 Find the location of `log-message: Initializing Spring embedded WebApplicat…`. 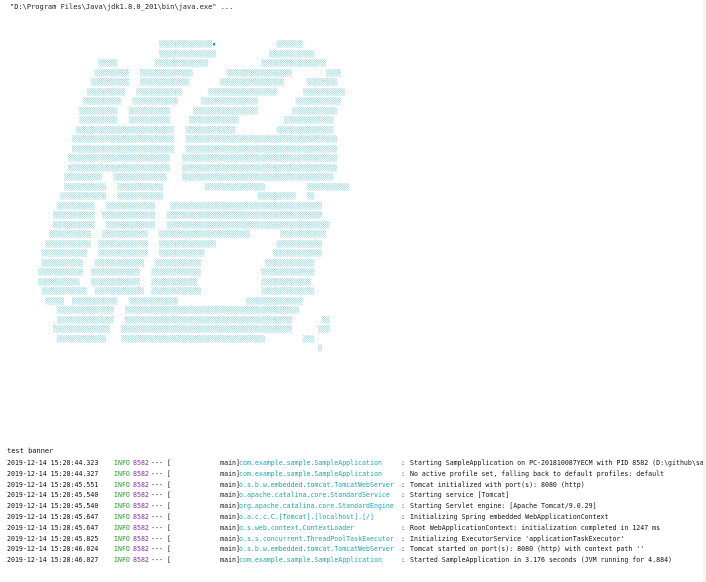

log-message: Initializing Spring embedded WebApplicat… is located at coordinates (509, 516).